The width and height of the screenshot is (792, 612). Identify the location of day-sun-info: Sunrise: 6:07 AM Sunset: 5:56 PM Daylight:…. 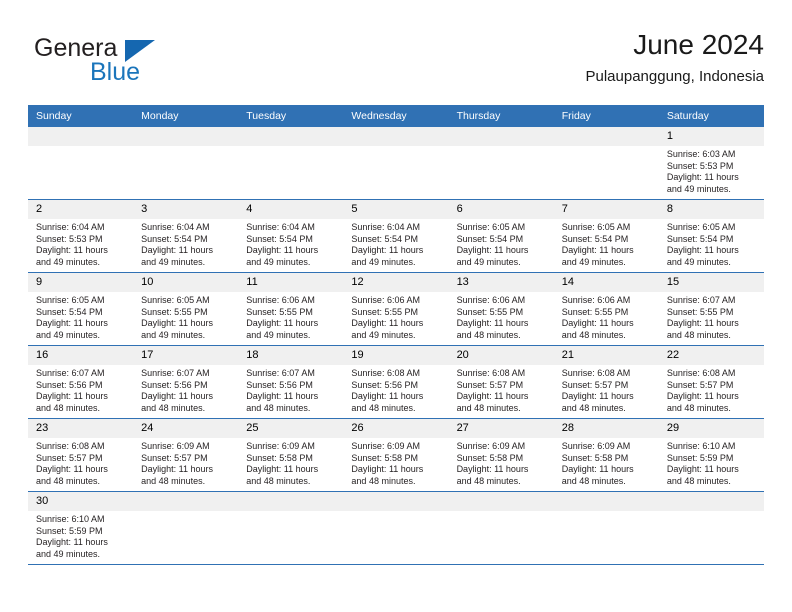
(80, 389).